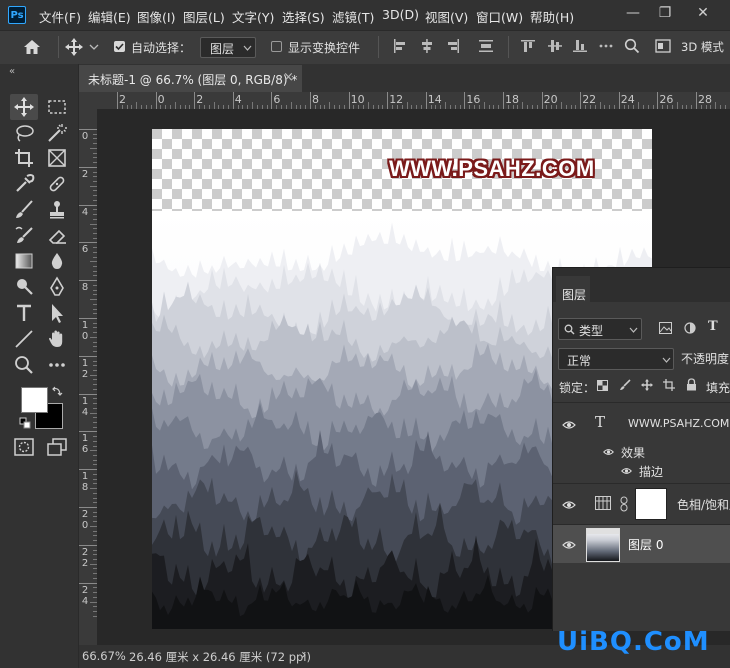  I want to click on menu-file: 文件(F), so click(60, 16).